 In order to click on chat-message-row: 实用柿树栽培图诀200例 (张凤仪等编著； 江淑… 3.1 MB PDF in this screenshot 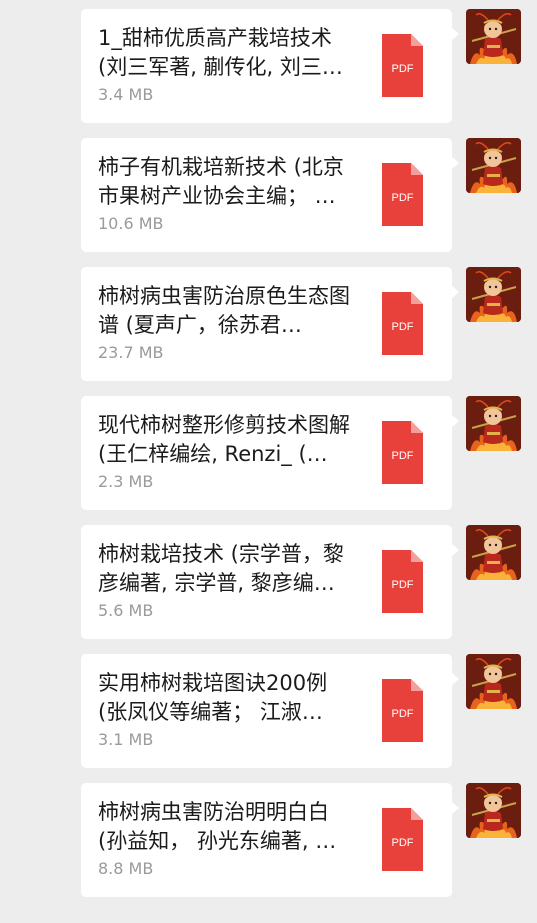, I will do `click(268, 711)`.